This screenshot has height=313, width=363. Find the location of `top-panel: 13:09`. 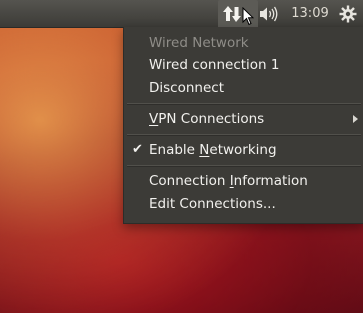

top-panel: 13:09 is located at coordinates (181, 14).